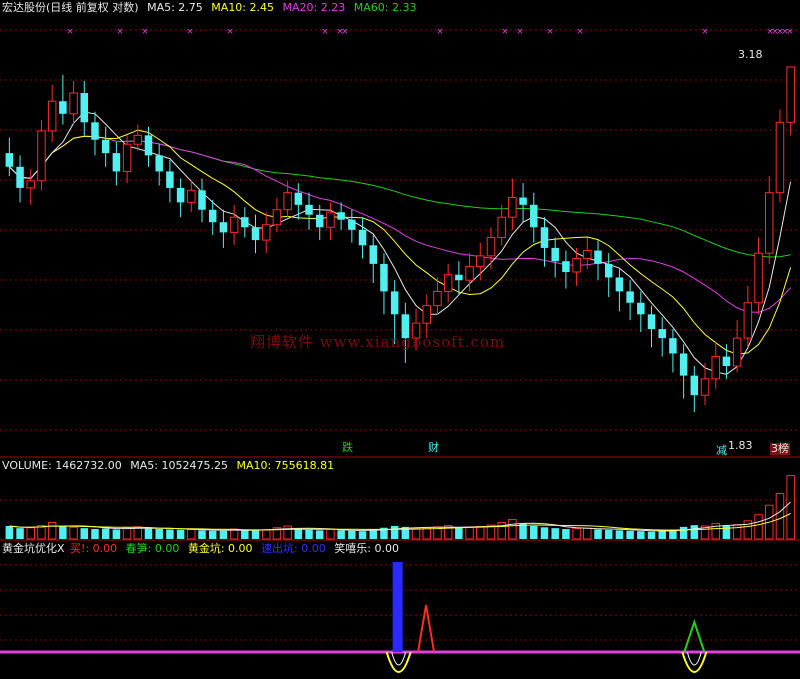 This screenshot has height=679, width=800. I want to click on xiluole-value: 笑嘻乐: 0.00, so click(366, 548).